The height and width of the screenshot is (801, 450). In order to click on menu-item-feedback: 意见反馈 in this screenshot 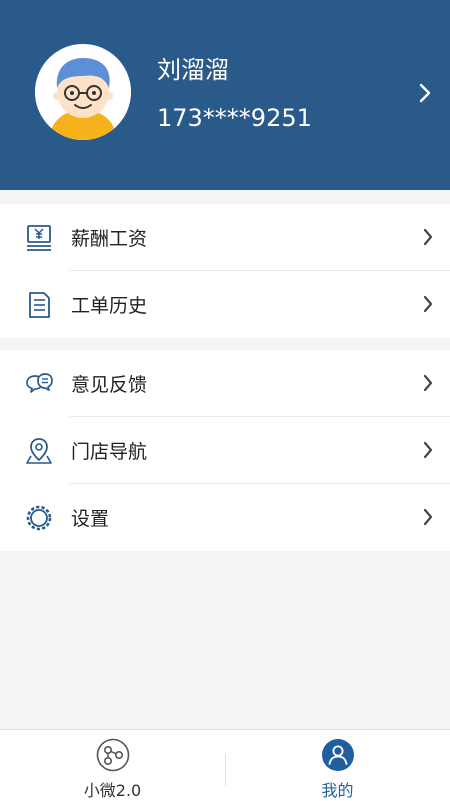, I will do `click(225, 383)`.